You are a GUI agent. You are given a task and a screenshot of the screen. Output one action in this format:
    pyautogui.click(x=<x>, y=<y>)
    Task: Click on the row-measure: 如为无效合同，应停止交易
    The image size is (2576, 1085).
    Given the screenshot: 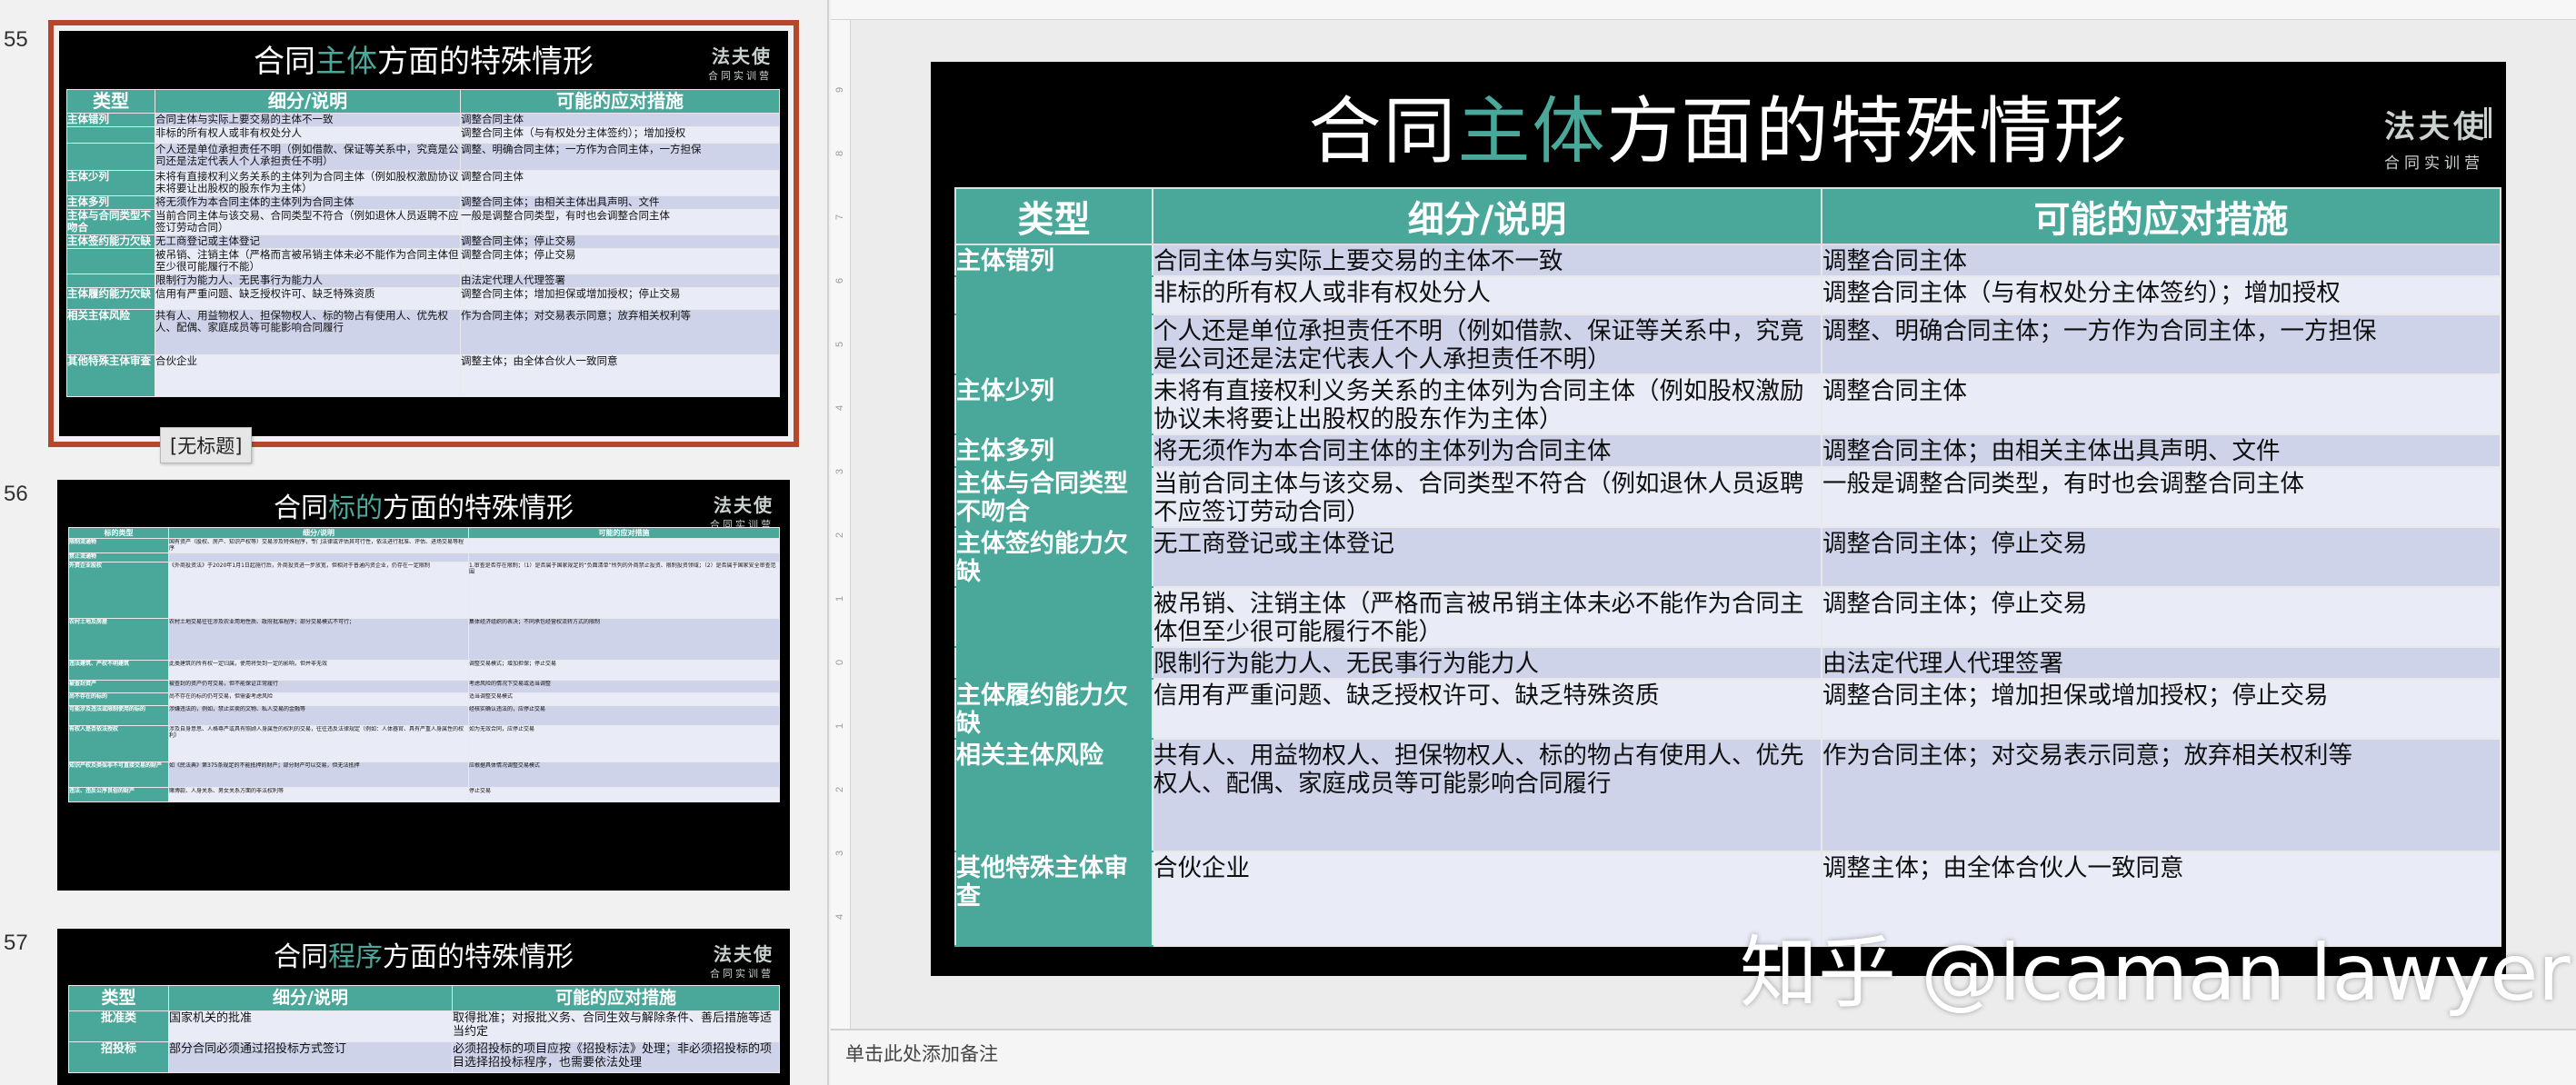 What is the action you would take?
    pyautogui.click(x=624, y=743)
    